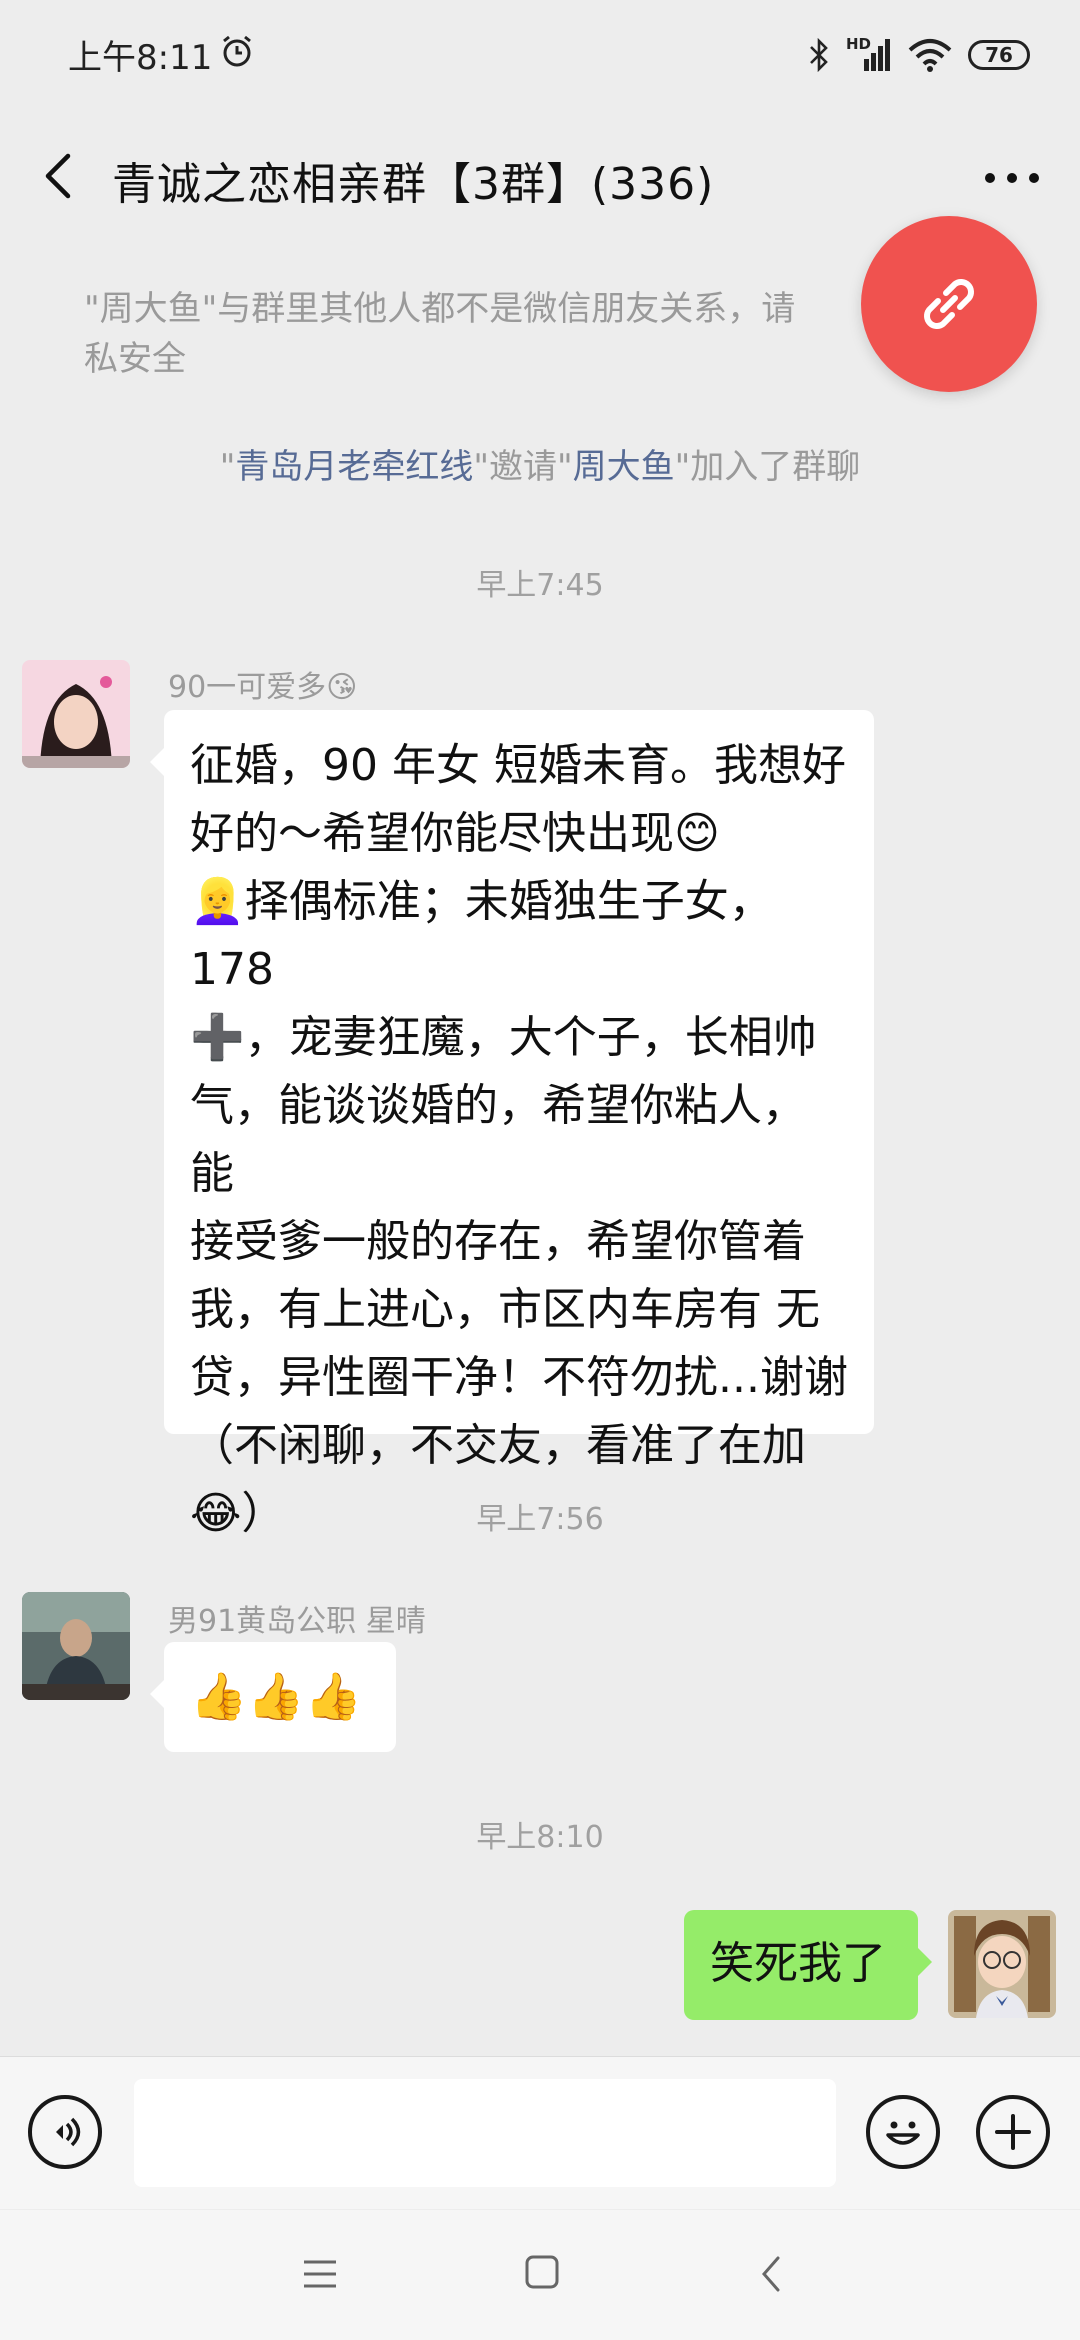 The height and width of the screenshot is (2340, 1080). I want to click on status-icons: HD 76, so click(919, 55).